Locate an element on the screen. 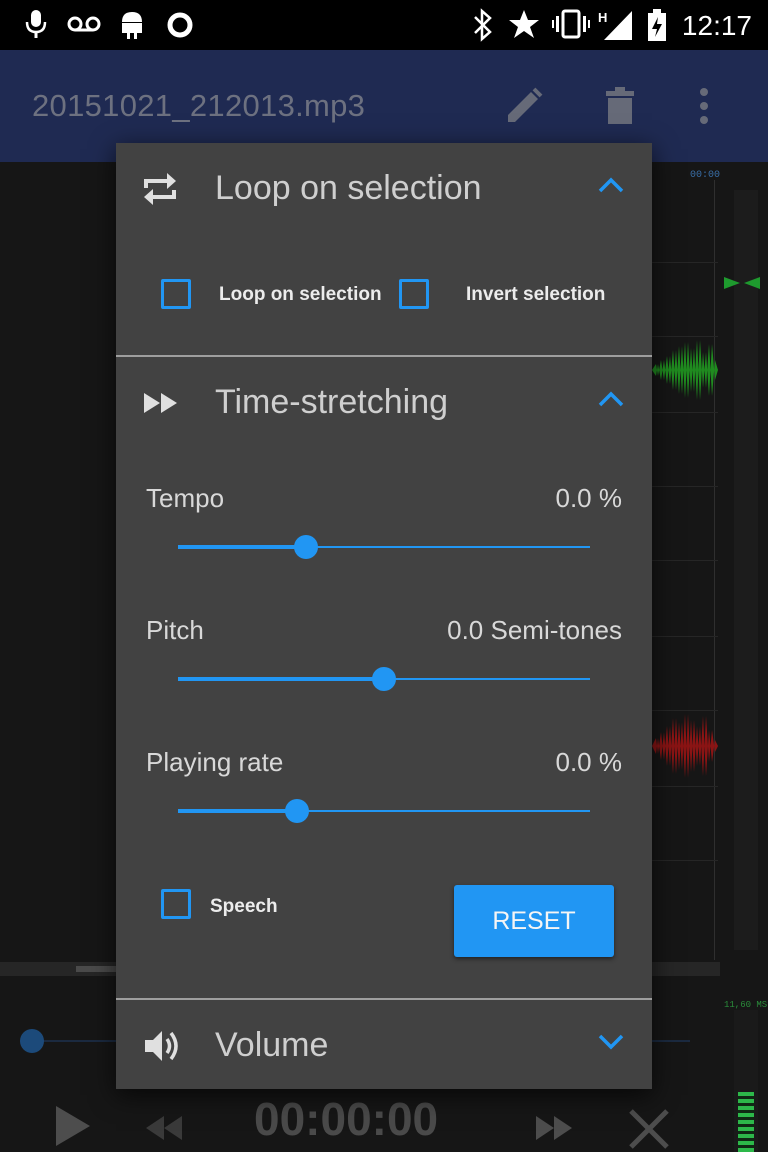 The width and height of the screenshot is (768, 1152). playing-rate-value: 0.0 % is located at coordinates (589, 762).